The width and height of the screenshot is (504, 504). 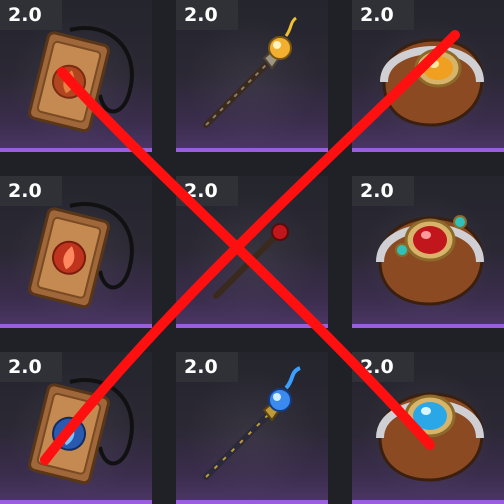 I want to click on item-slot-staff-blue: 2.0, so click(x=252, y=428).